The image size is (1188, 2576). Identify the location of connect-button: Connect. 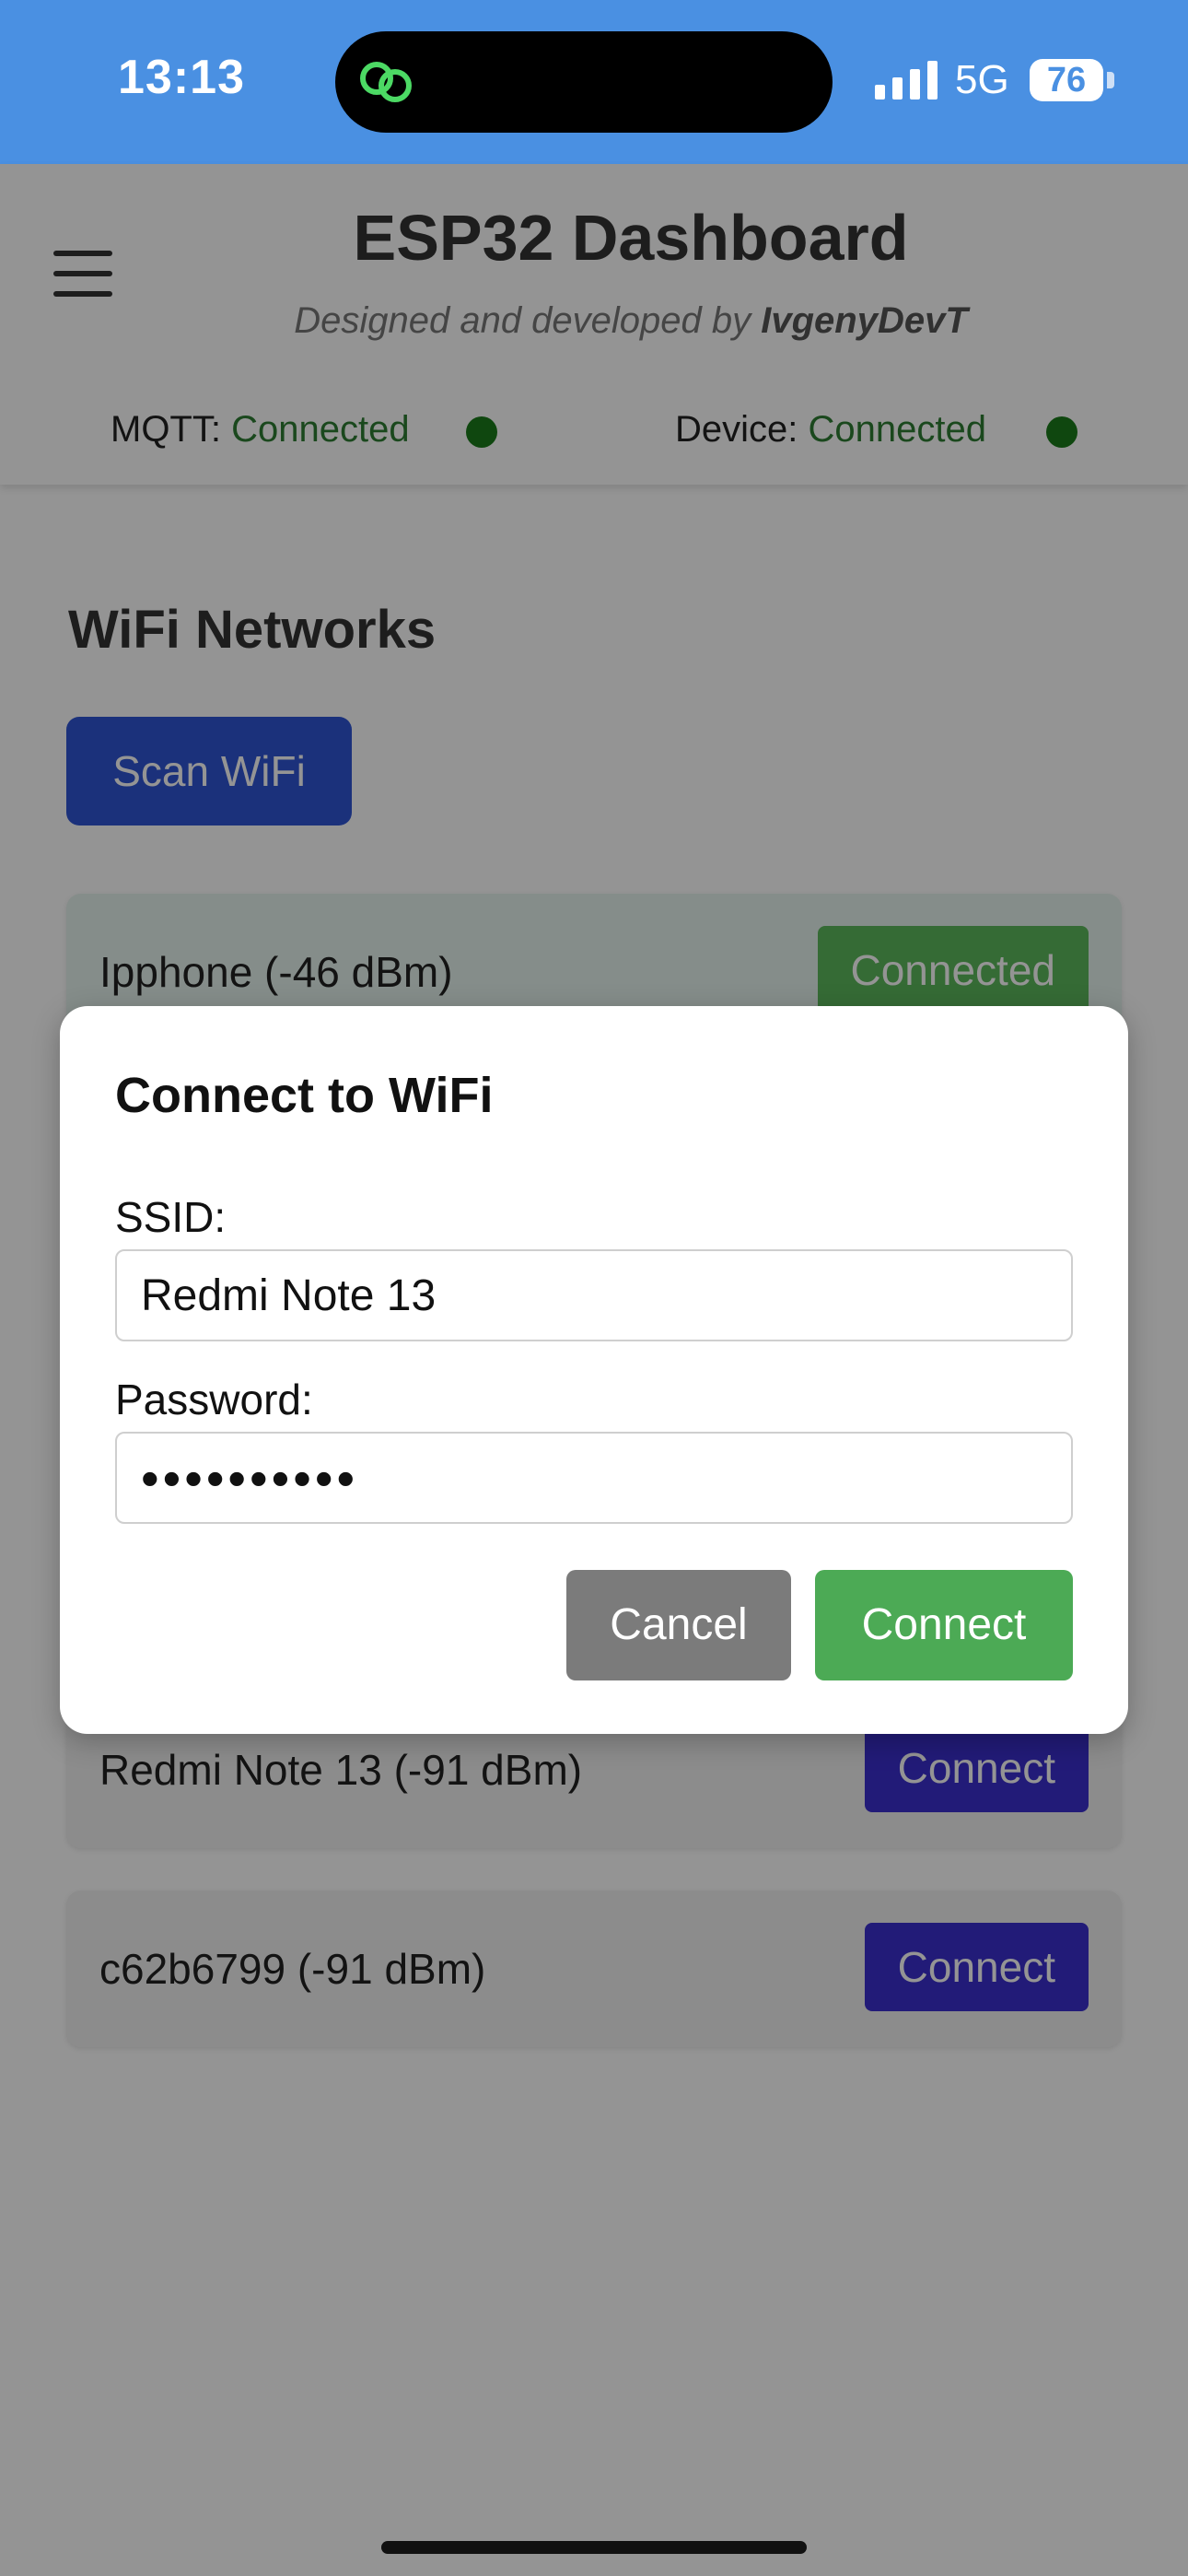
(944, 1625).